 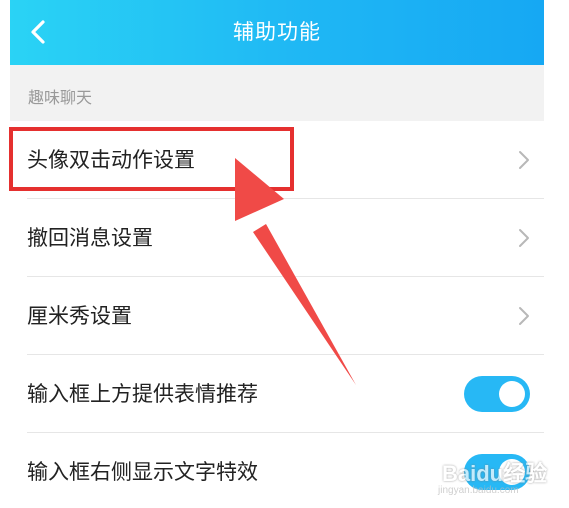 I want to click on setting-row-cmshow: 厘米秀设置, so click(x=277, y=316).